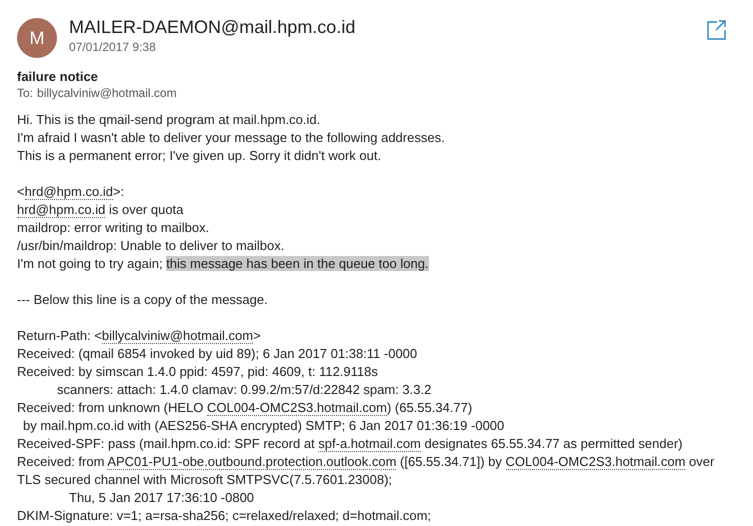  I want to click on message-line: This is a permanent error; I've given up. Sorry it didn't work out., so click(199, 155).